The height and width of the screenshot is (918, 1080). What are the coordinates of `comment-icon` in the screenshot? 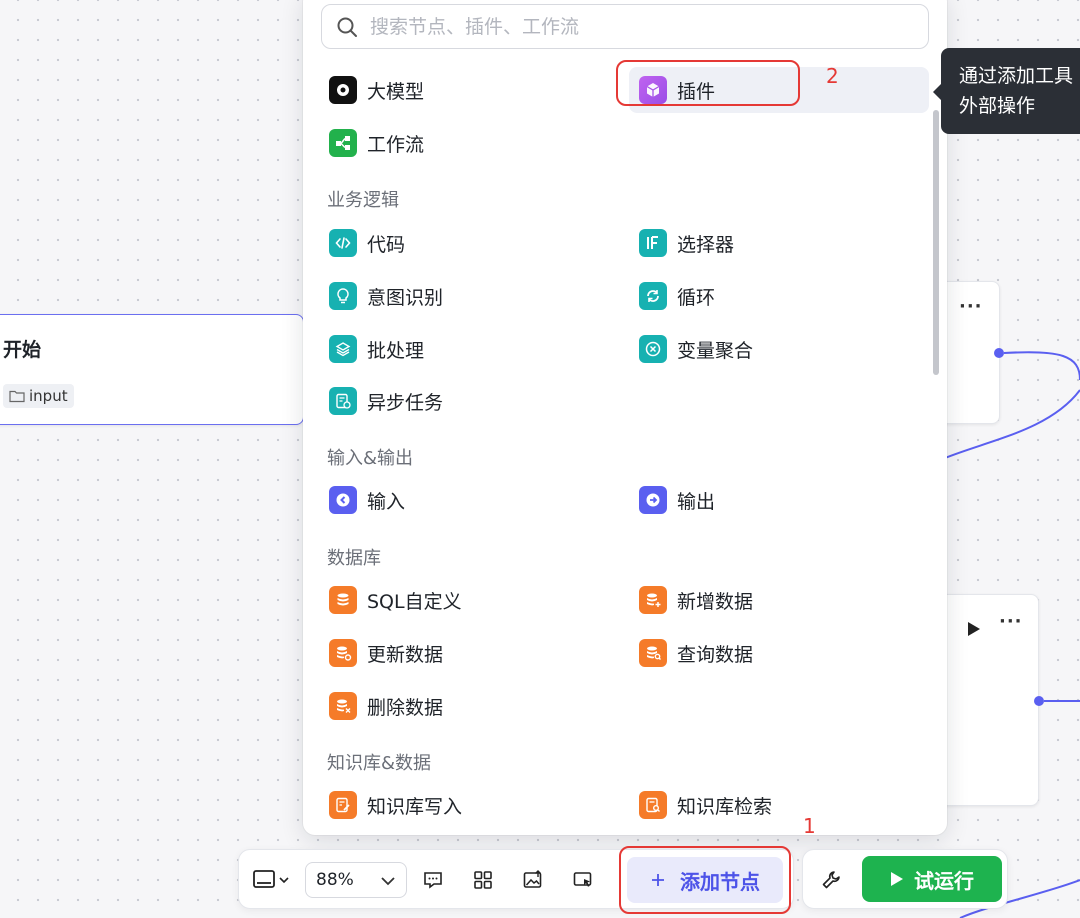 It's located at (433, 880).